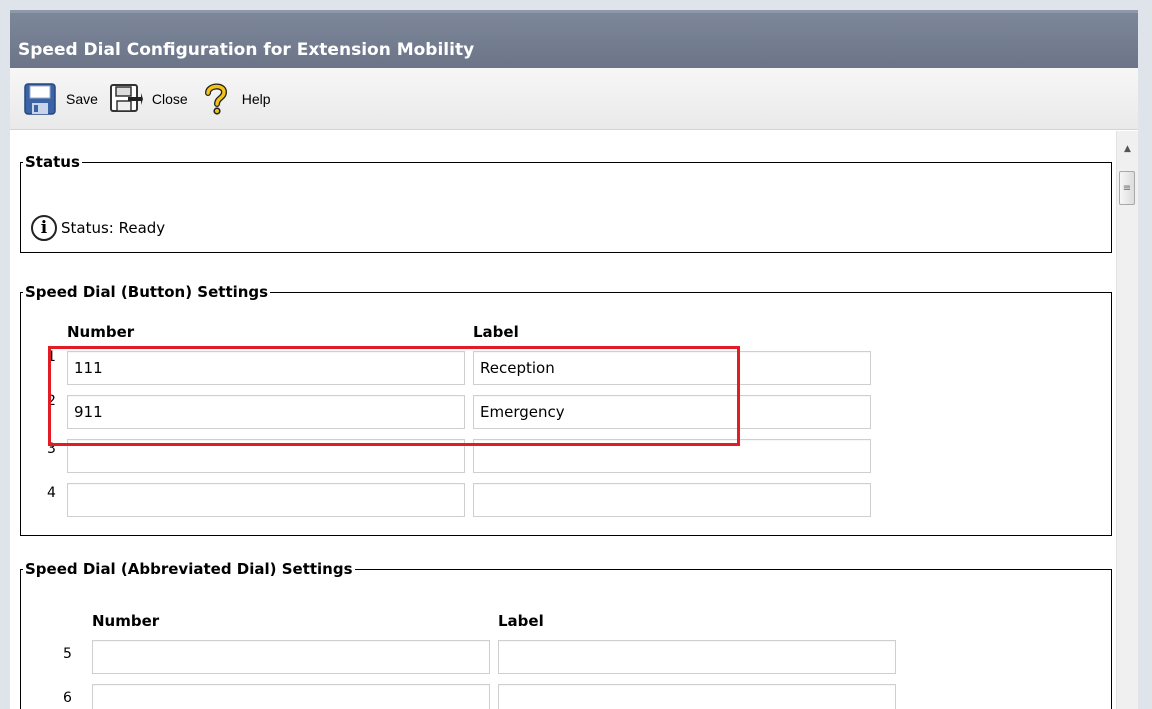 The height and width of the screenshot is (709, 1152). Describe the element at coordinates (574, 99) in the screenshot. I see `toolbar: Save Close Help` at that location.